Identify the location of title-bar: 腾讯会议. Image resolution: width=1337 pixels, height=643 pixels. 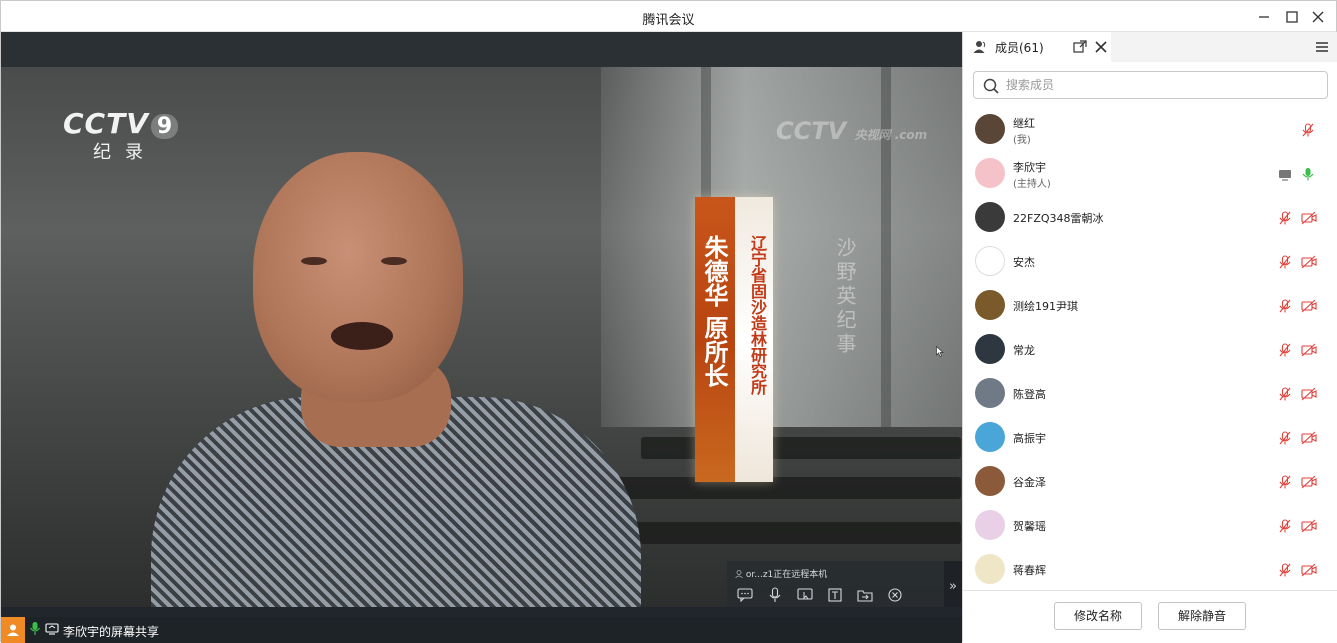
(668, 16).